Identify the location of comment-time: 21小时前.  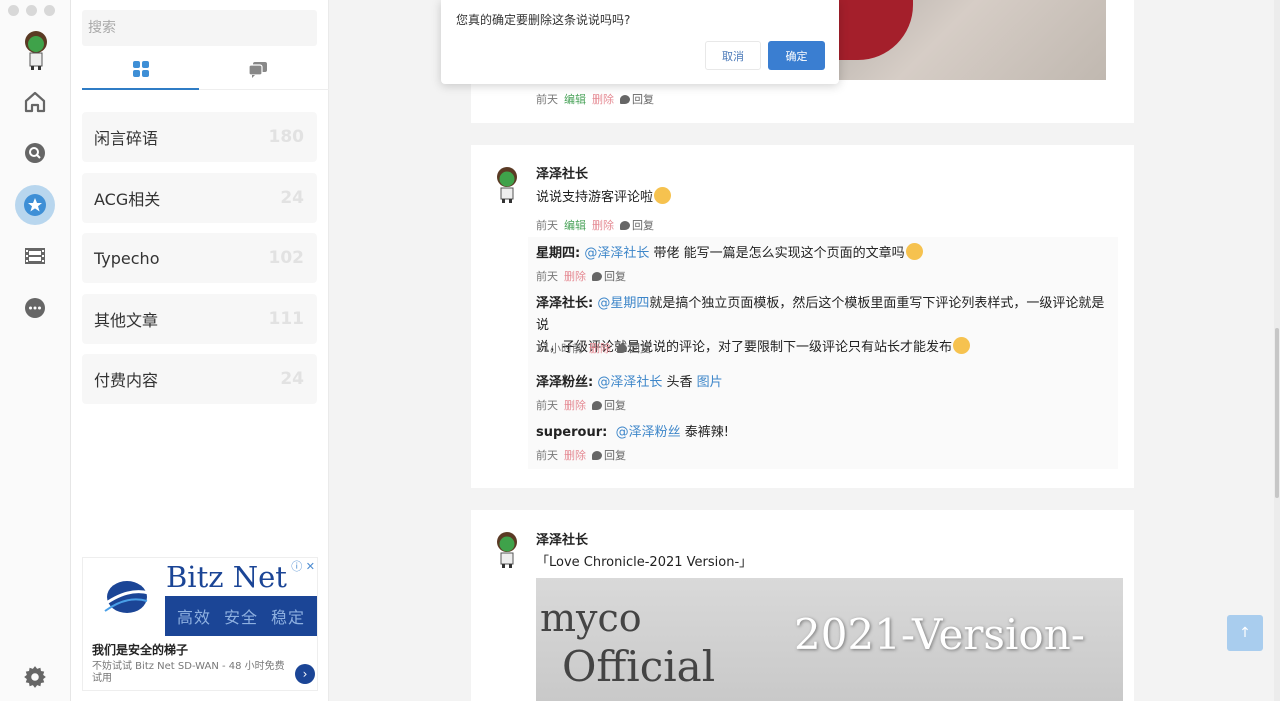
(559, 348).